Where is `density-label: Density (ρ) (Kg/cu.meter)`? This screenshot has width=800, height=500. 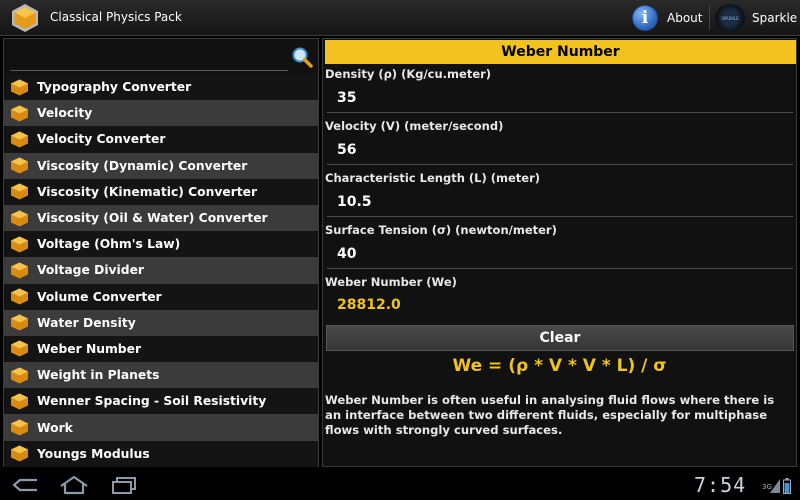 density-label: Density (ρ) (Kg/cu.meter) is located at coordinates (408, 74).